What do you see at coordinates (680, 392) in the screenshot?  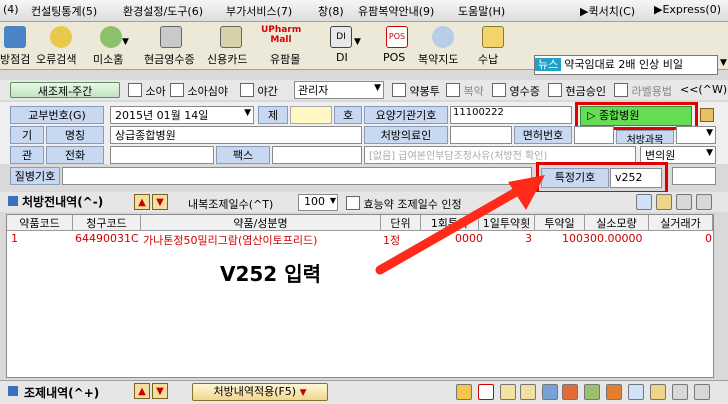 I see `bottom-trash-icon` at bounding box center [680, 392].